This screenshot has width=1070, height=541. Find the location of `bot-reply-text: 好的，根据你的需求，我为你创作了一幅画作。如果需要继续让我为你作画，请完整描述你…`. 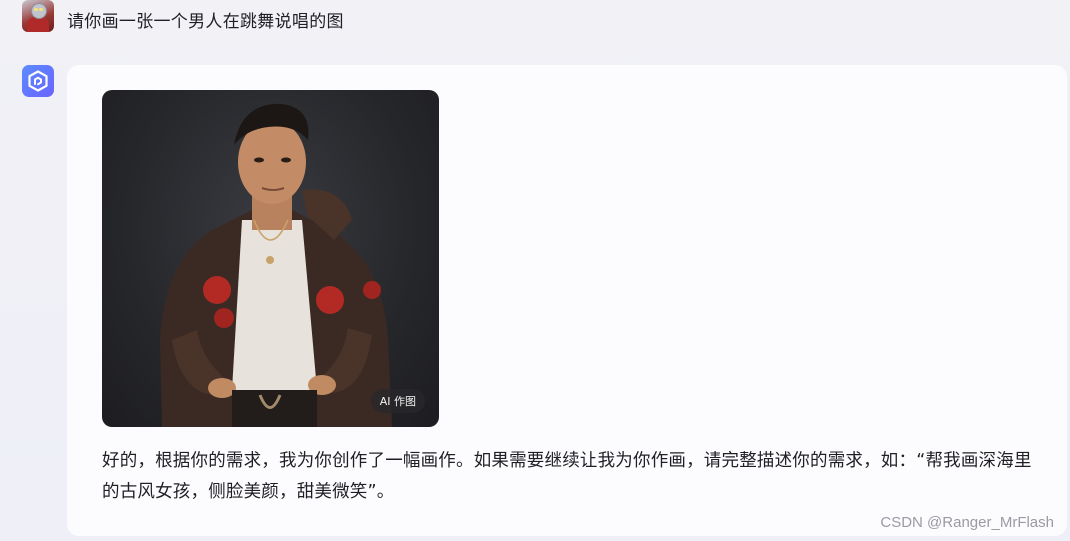

bot-reply-text: 好的，根据你的需求，我为你创作了一幅画作。如果需要继续让我为你作画，请完整描述你… is located at coordinates (567, 476).